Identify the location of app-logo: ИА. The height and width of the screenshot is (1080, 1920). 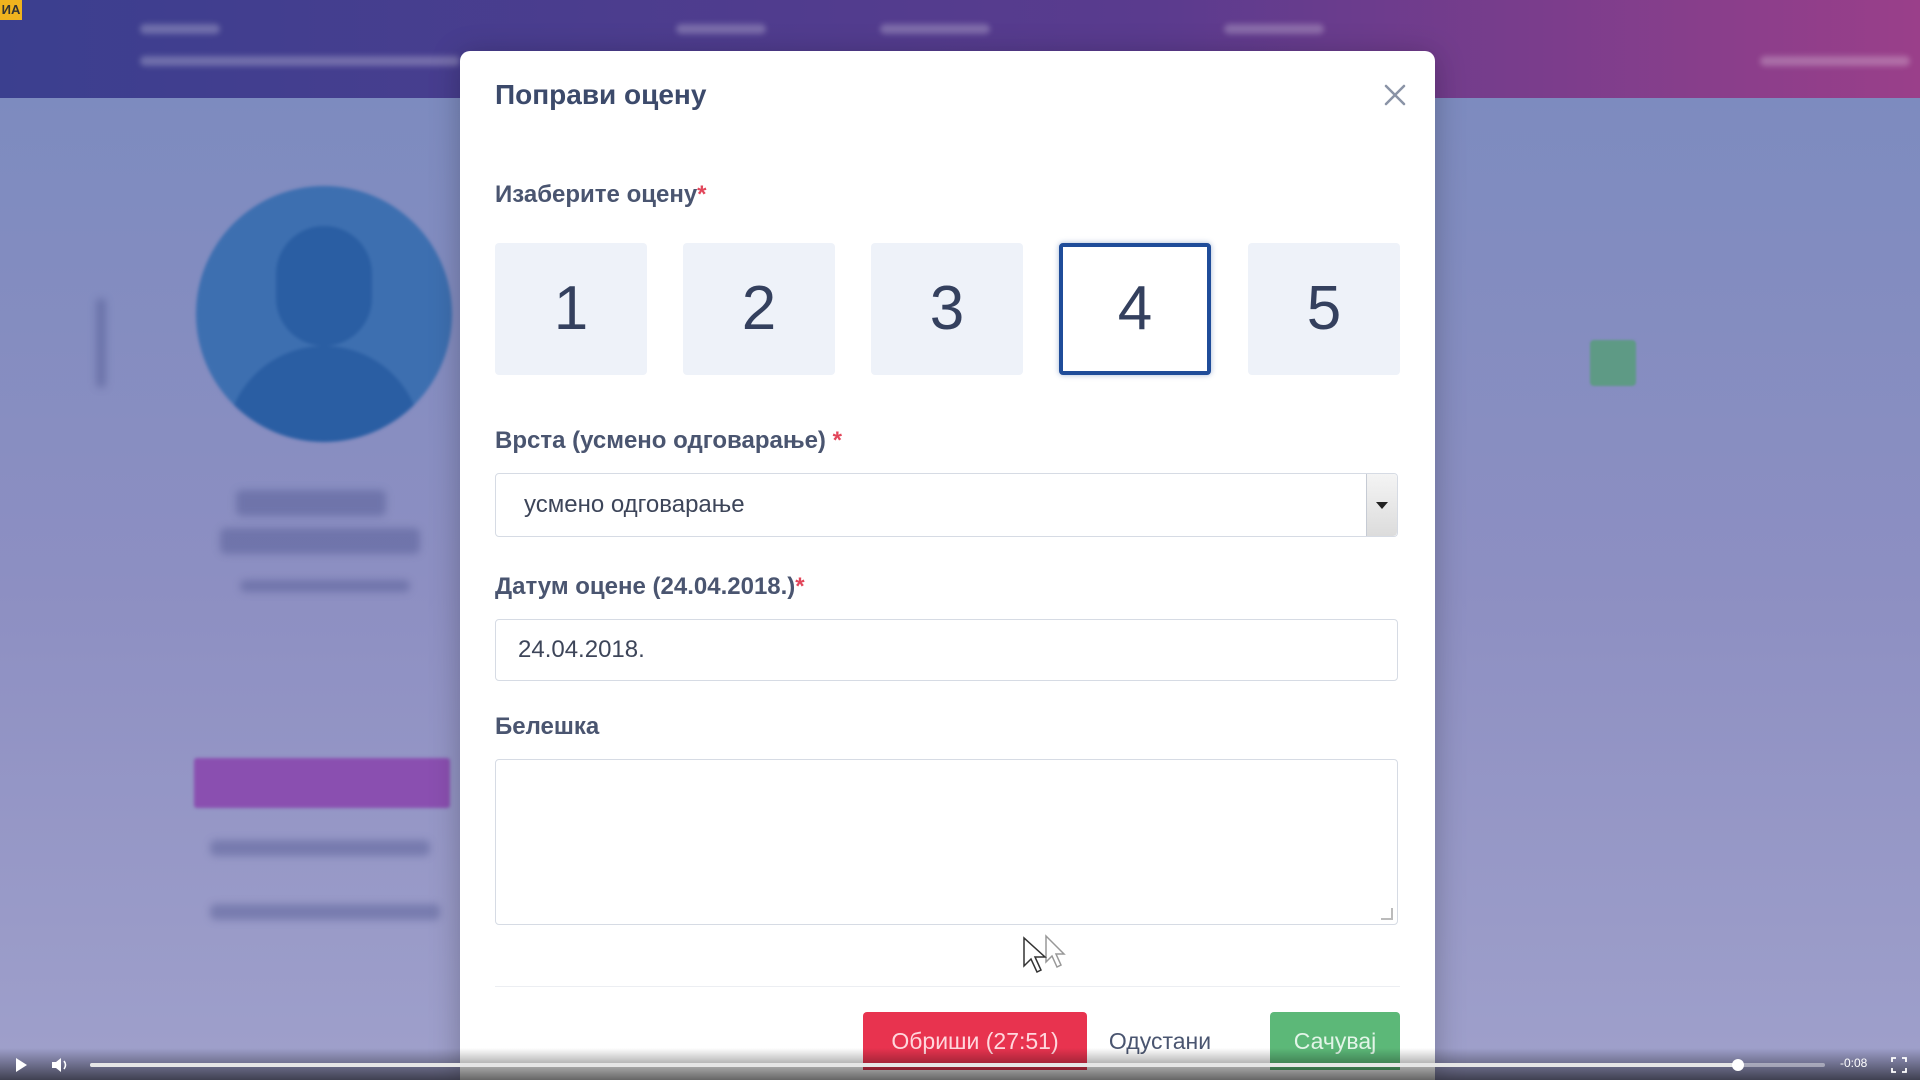
(11, 10).